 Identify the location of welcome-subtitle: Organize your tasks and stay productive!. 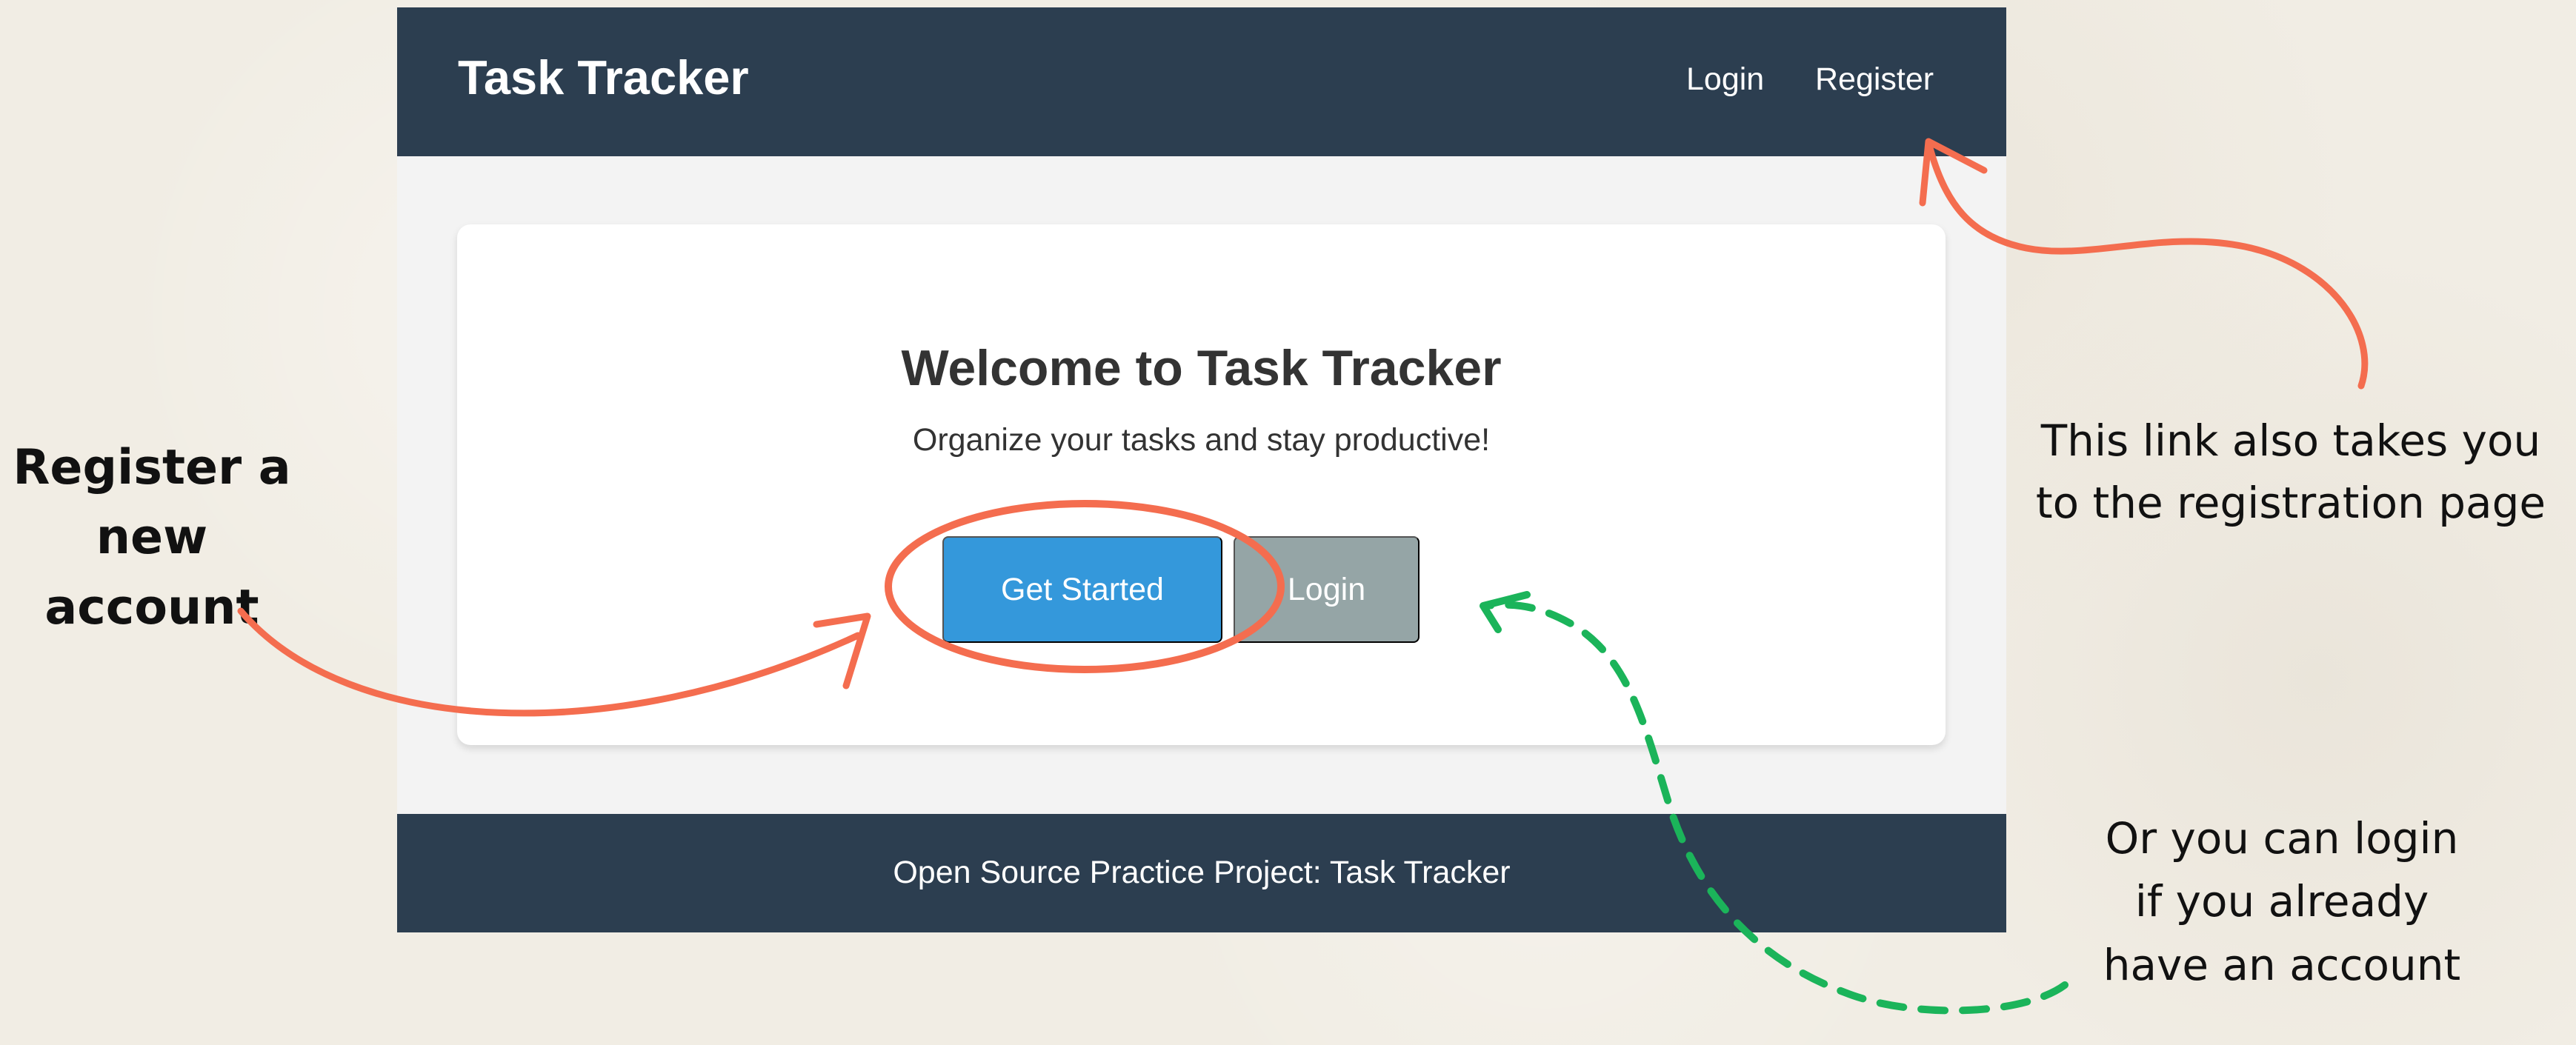
(1201, 440).